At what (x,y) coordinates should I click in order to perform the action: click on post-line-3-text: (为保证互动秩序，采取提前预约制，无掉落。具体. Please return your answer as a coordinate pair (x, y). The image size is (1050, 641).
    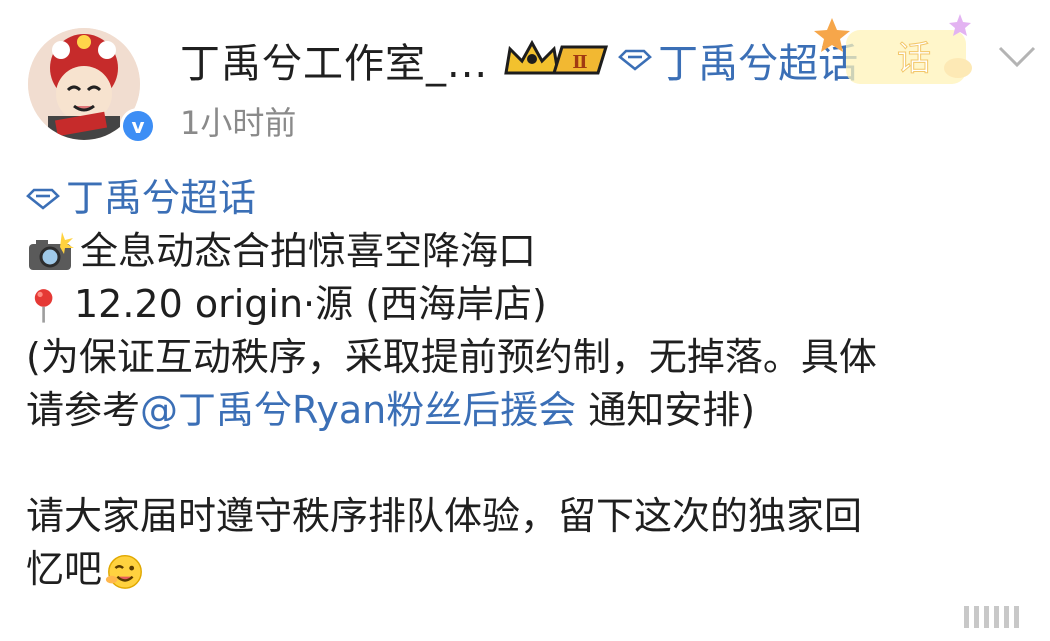
    Looking at the image, I should click on (451, 357).